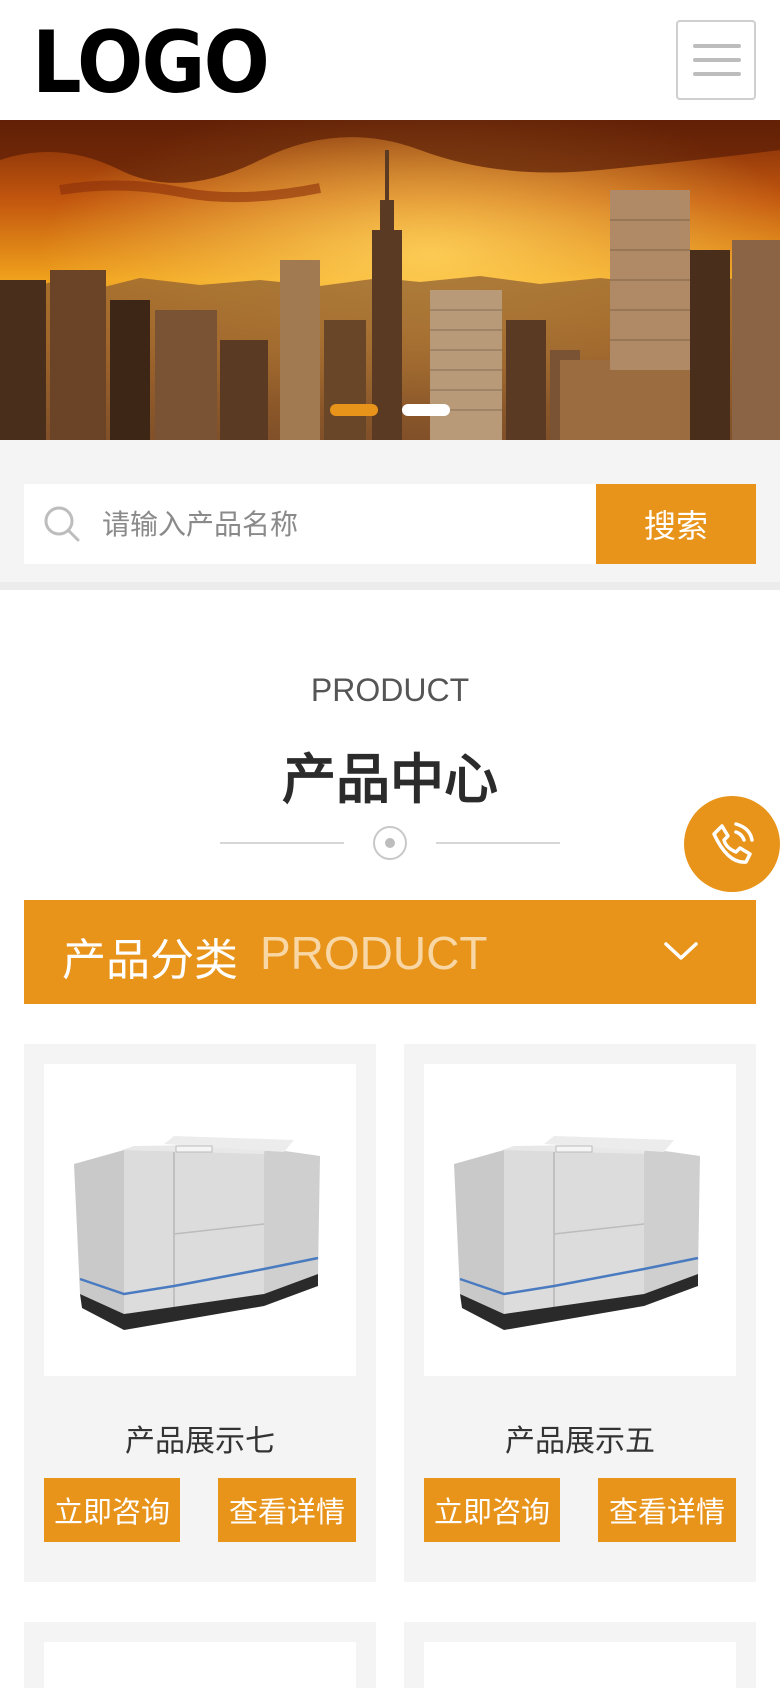 This screenshot has height=1688, width=780. I want to click on site-header: LOGO, so click(390, 60).